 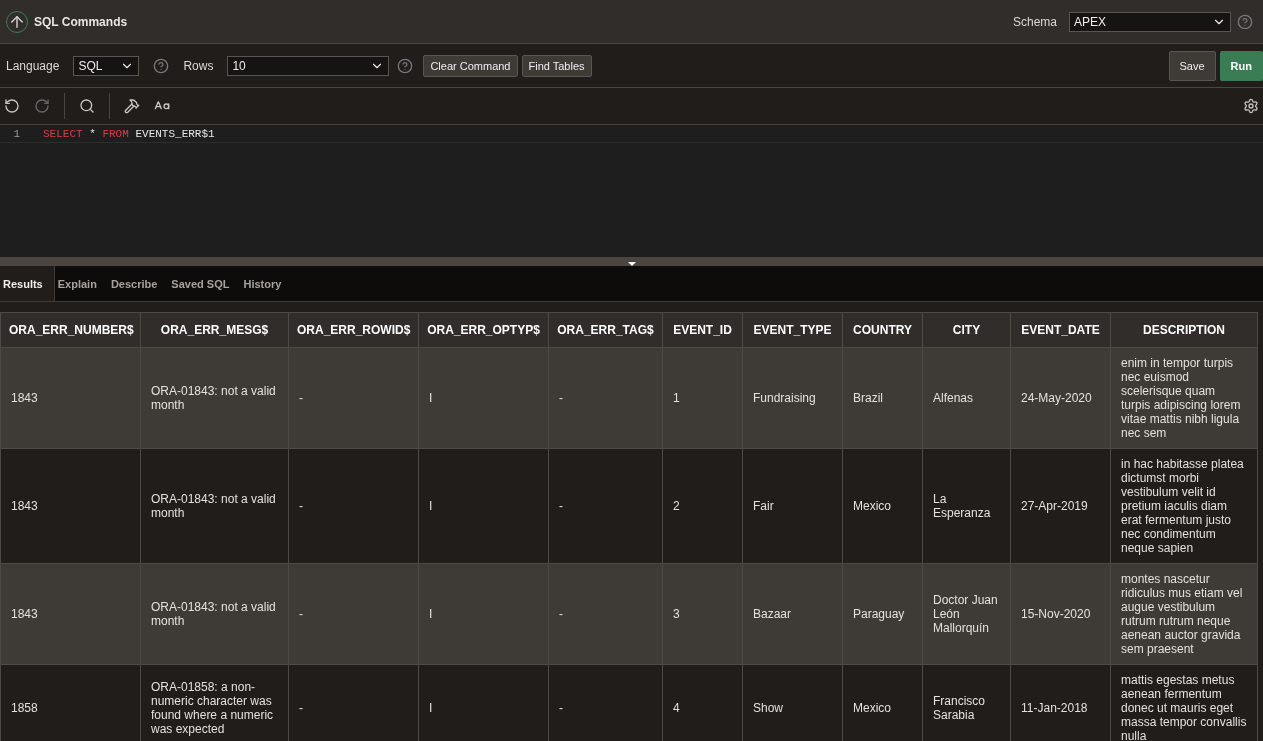 What do you see at coordinates (702, 398) in the screenshot?
I see `table-cell: 1` at bounding box center [702, 398].